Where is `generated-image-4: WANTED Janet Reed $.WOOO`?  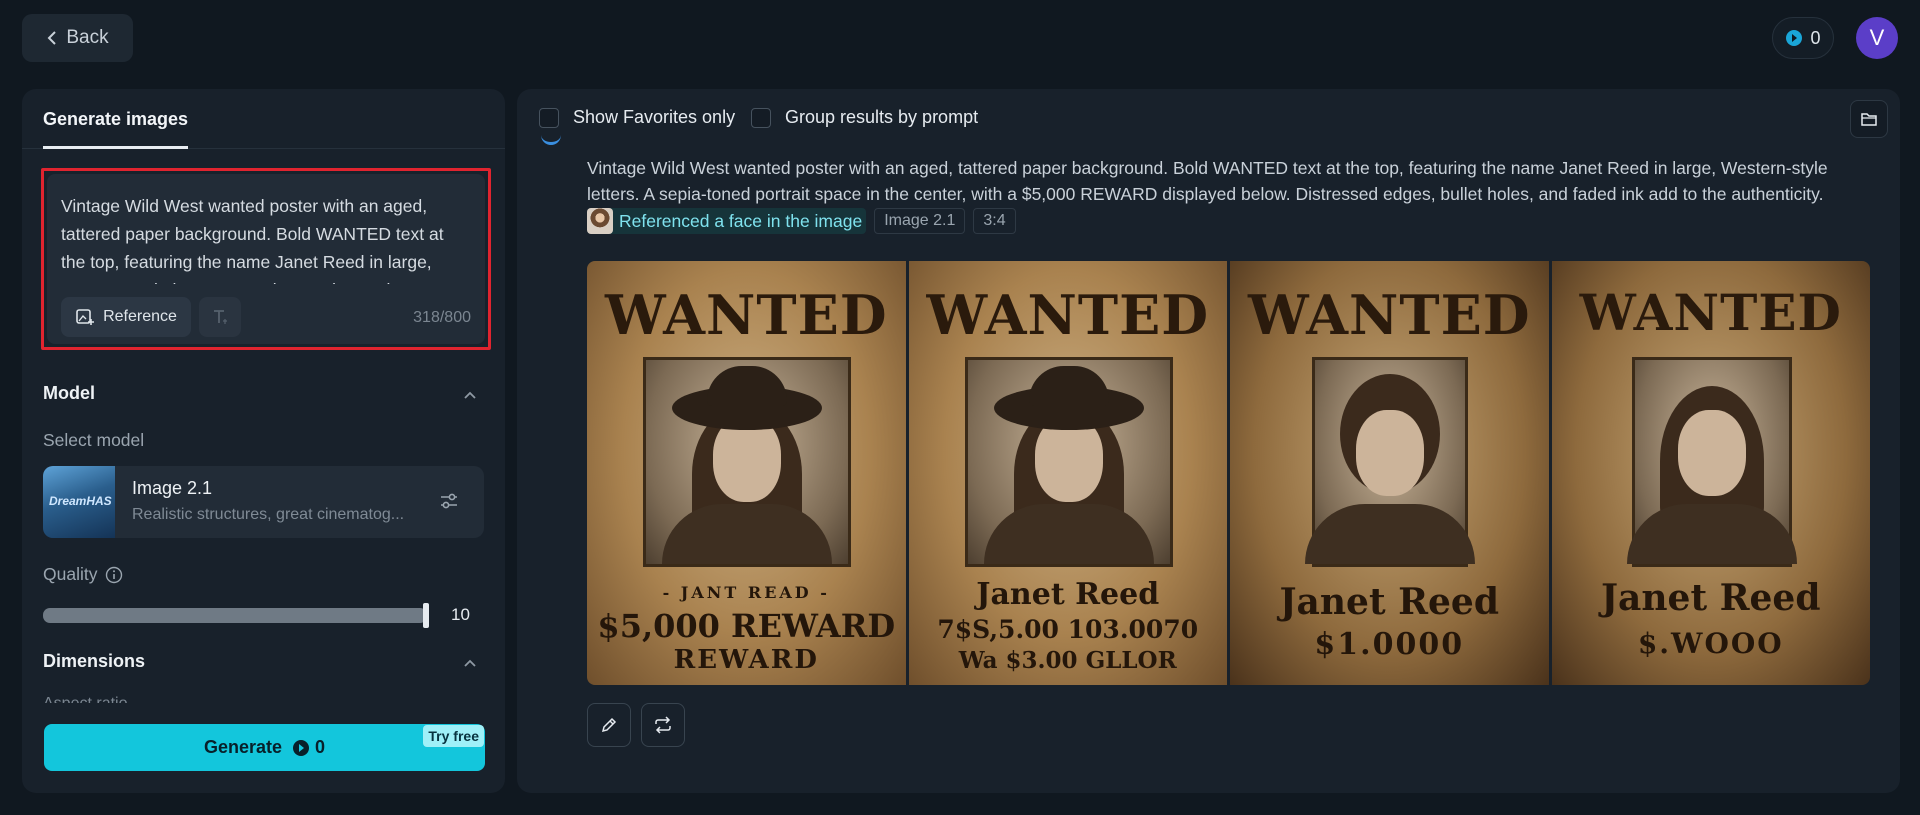
generated-image-4: WANTED Janet Reed $.WOOO is located at coordinates (1710, 473).